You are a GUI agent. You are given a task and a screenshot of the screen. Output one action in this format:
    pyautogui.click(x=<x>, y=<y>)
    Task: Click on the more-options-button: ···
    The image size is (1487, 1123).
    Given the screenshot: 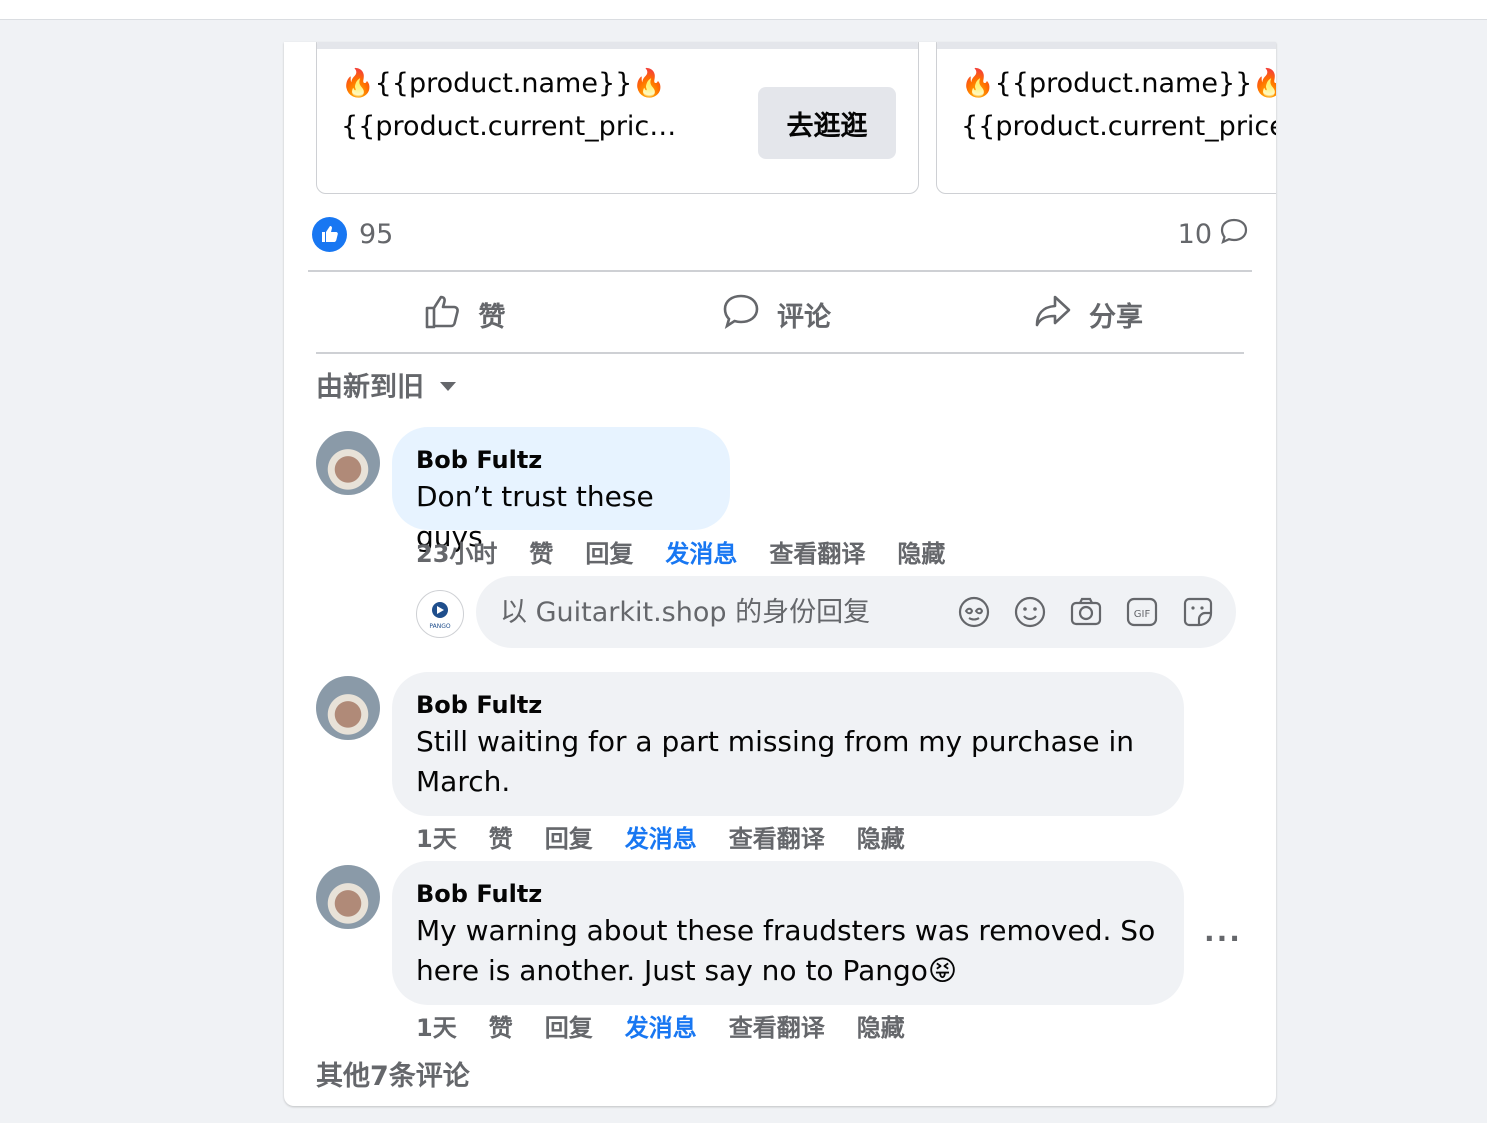 What is the action you would take?
    pyautogui.click(x=1223, y=938)
    